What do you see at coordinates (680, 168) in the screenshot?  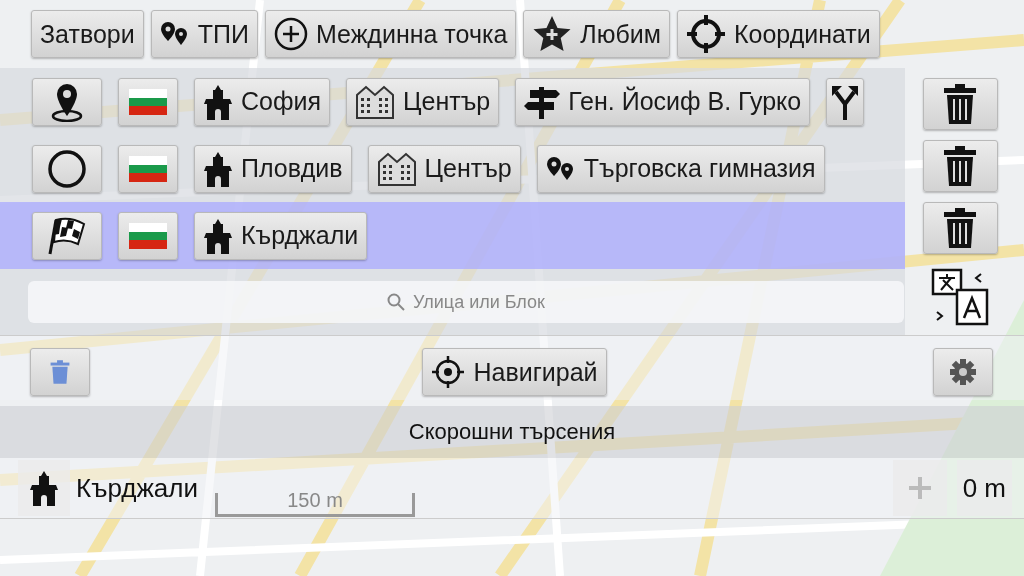 I see `address-part-button: Търговска гимназия` at bounding box center [680, 168].